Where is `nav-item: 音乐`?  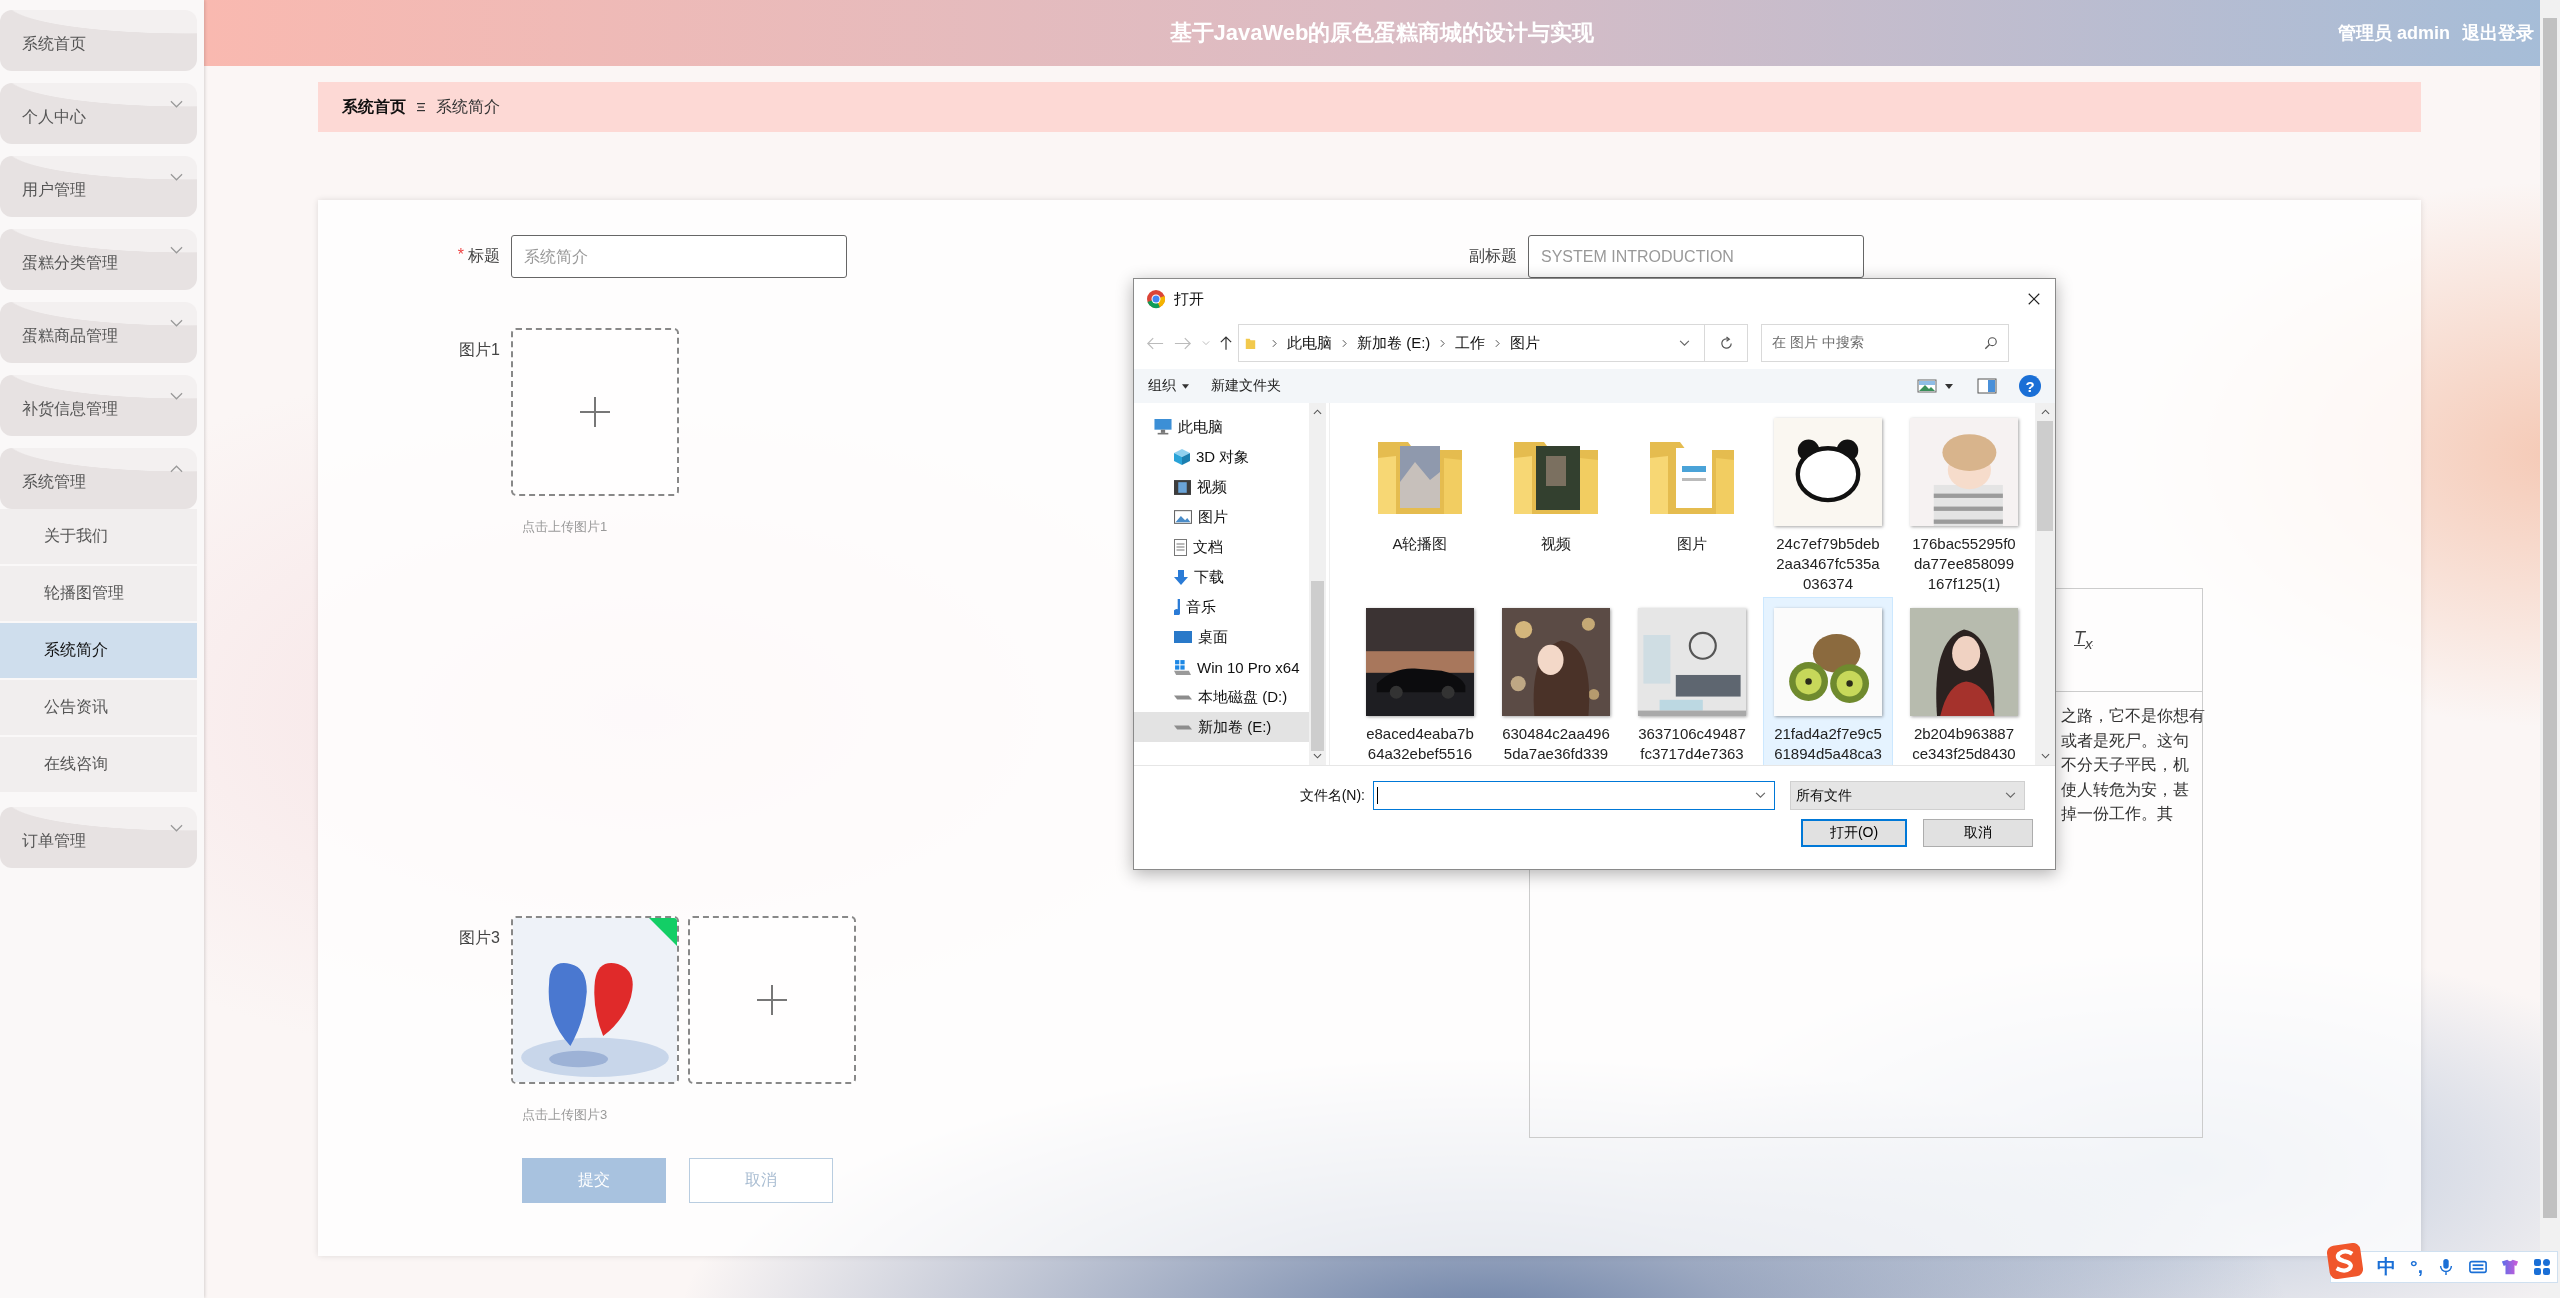
nav-item: 音乐 is located at coordinates (1221, 607).